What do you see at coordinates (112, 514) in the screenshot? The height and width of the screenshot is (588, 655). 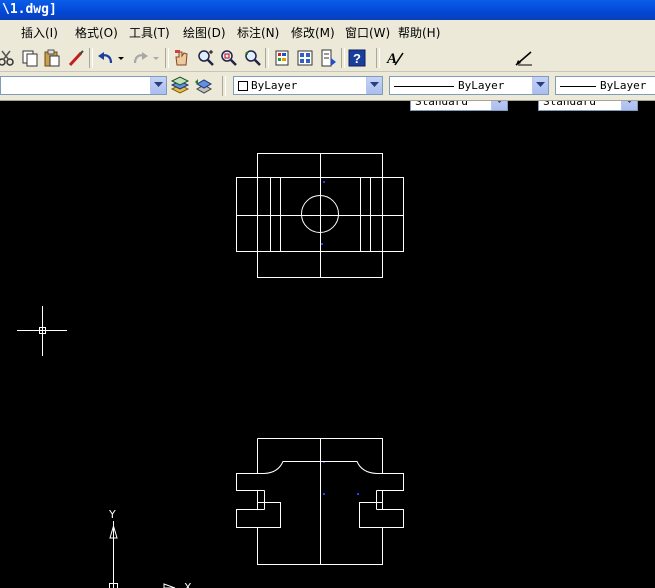 I see `ucs-y-label: Y` at bounding box center [112, 514].